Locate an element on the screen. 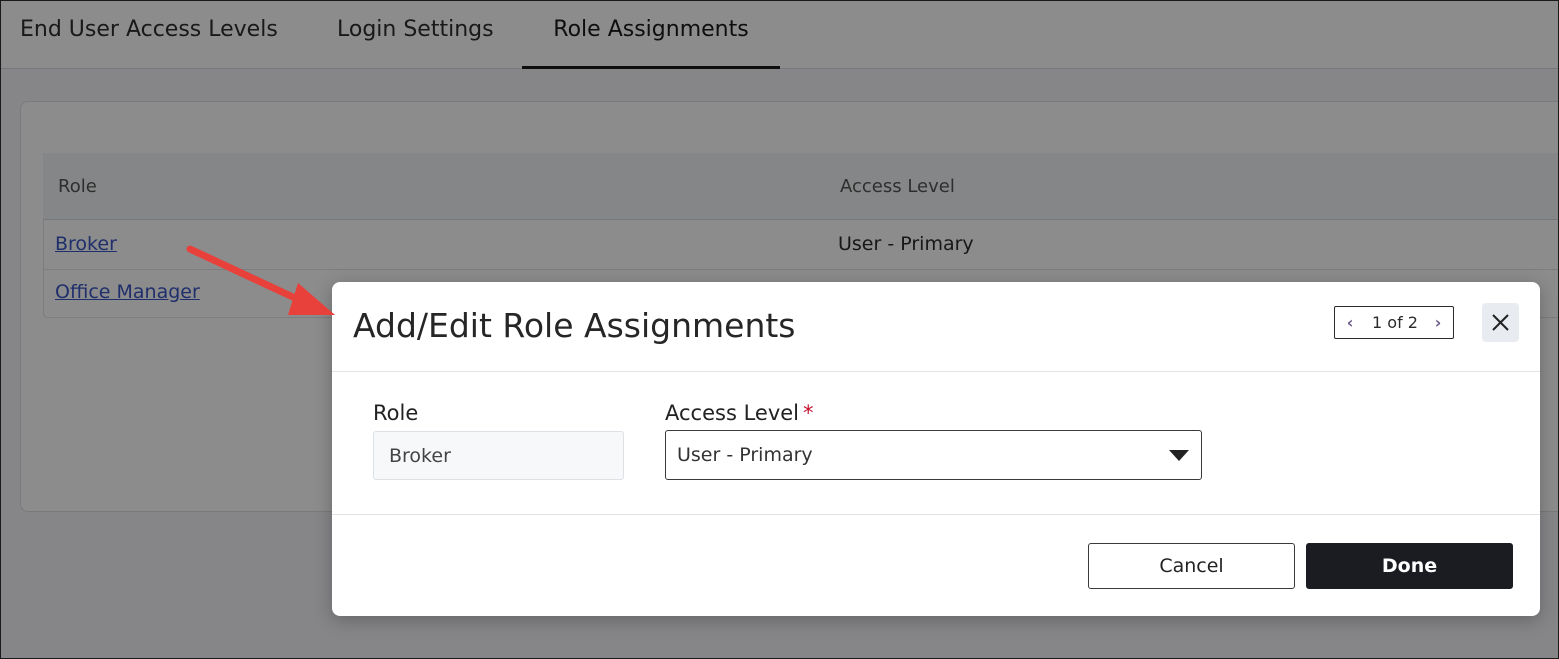 This screenshot has height=659, width=1559. access-level-selected-value: User - Primary is located at coordinates (745, 455).